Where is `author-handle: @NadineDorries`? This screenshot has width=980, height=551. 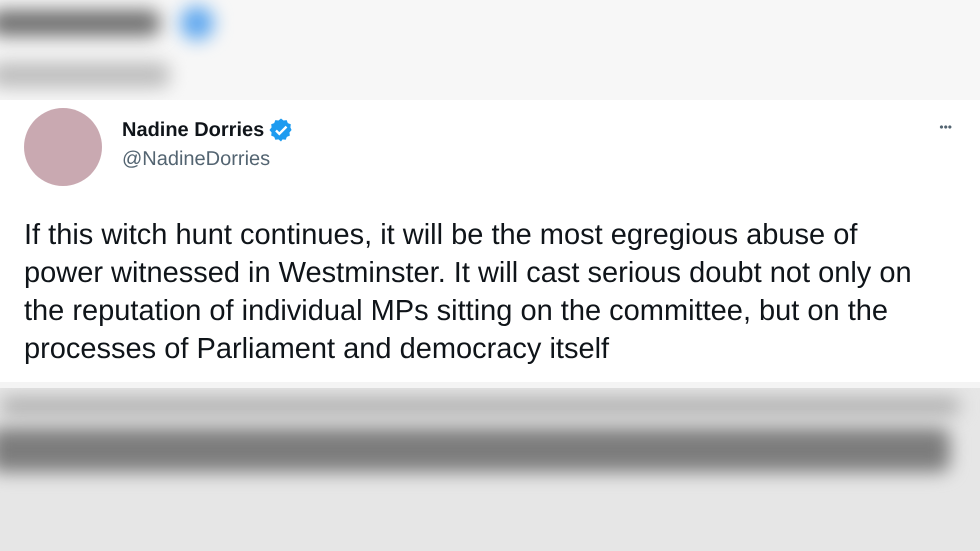
author-handle: @NadineDorries is located at coordinates (197, 159).